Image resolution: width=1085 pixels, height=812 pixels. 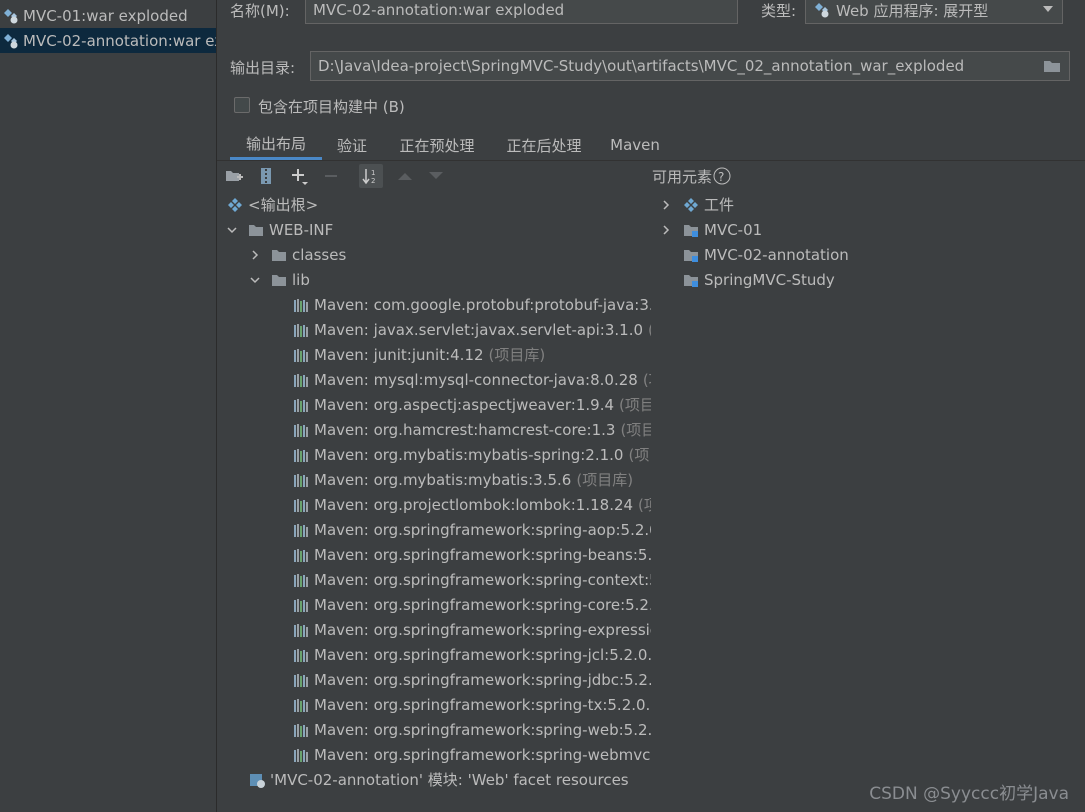 I want to click on type-select: Web 应用程序: 展开型, so click(x=934, y=12).